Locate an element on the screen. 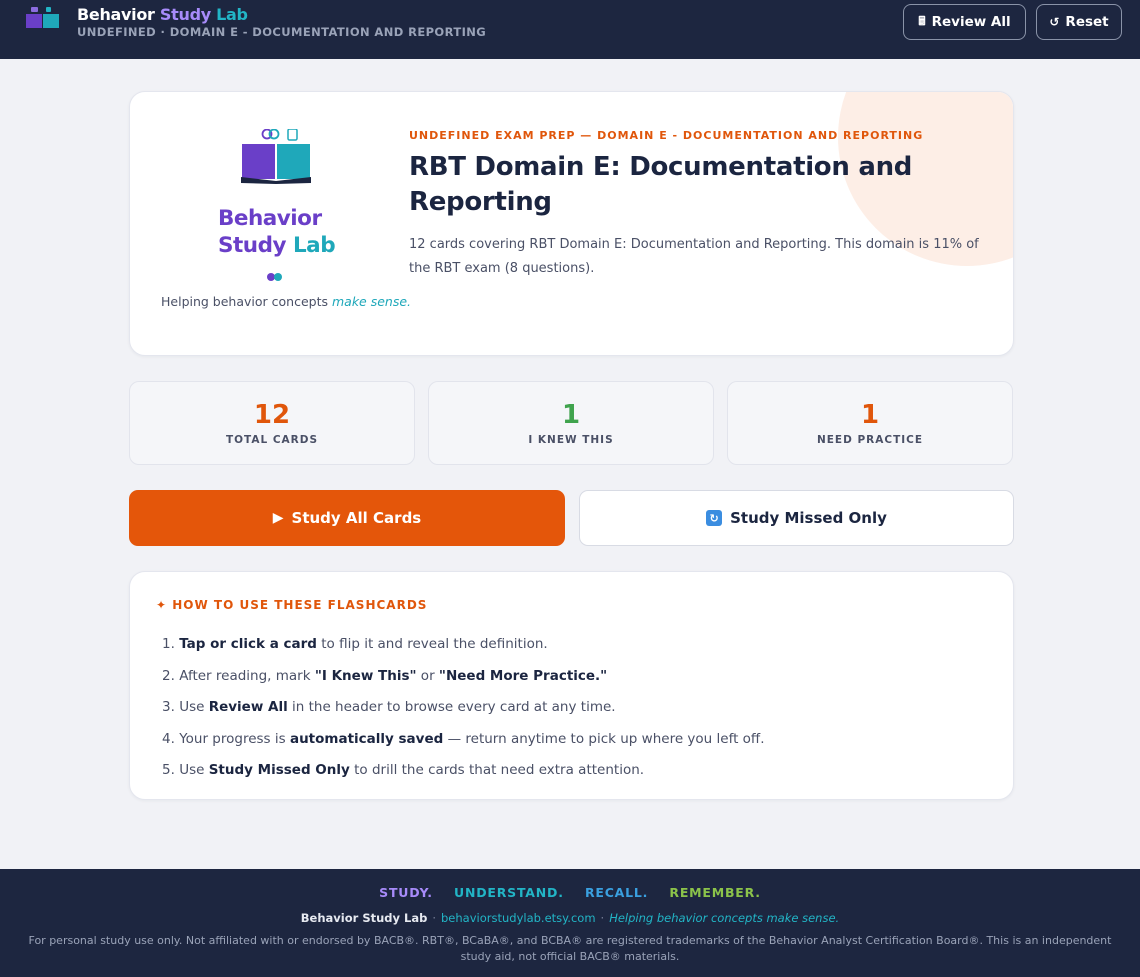  logo-line-2: Study Lab is located at coordinates (277, 245).